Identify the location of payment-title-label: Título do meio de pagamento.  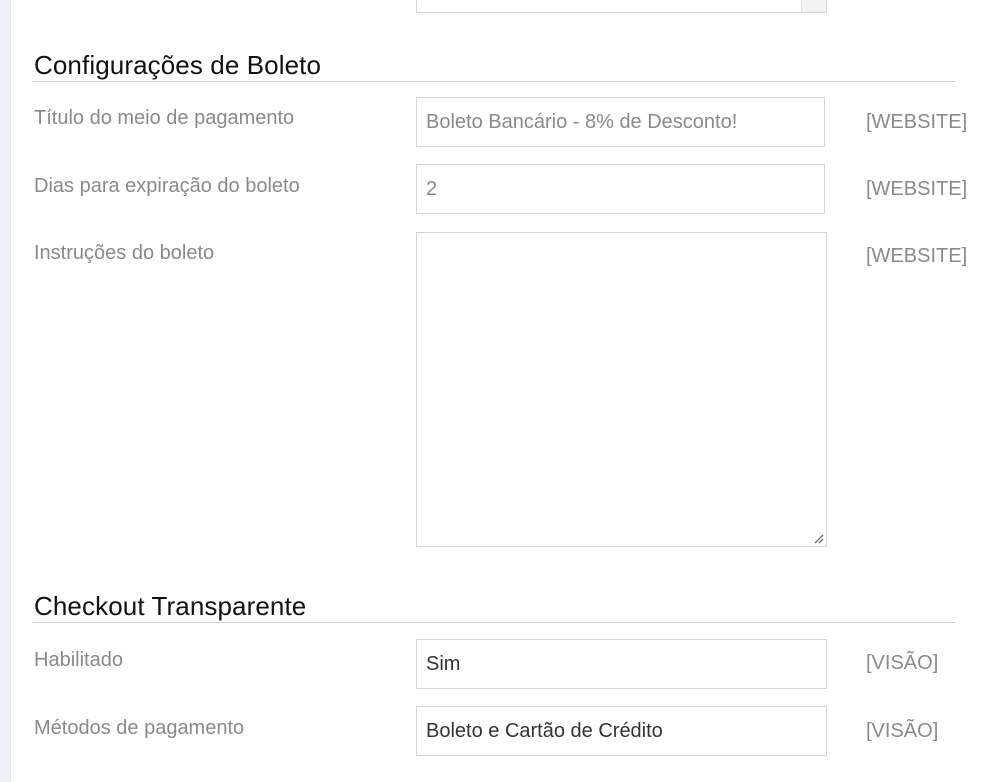
(164, 118).